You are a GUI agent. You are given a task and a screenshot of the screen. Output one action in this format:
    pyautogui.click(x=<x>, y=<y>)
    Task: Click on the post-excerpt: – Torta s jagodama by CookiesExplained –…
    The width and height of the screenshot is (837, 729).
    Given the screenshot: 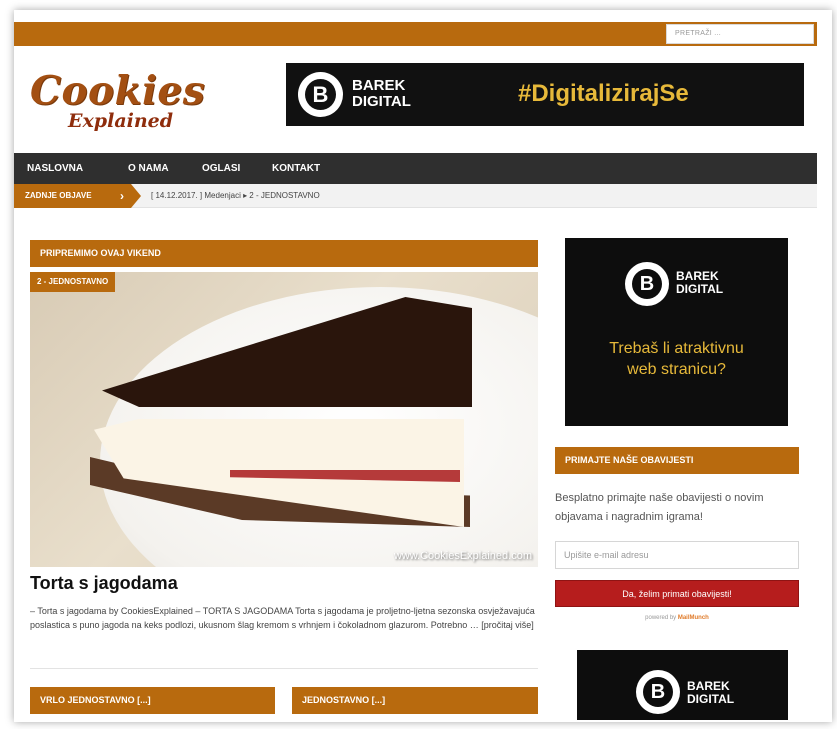 What is the action you would take?
    pyautogui.click(x=282, y=618)
    